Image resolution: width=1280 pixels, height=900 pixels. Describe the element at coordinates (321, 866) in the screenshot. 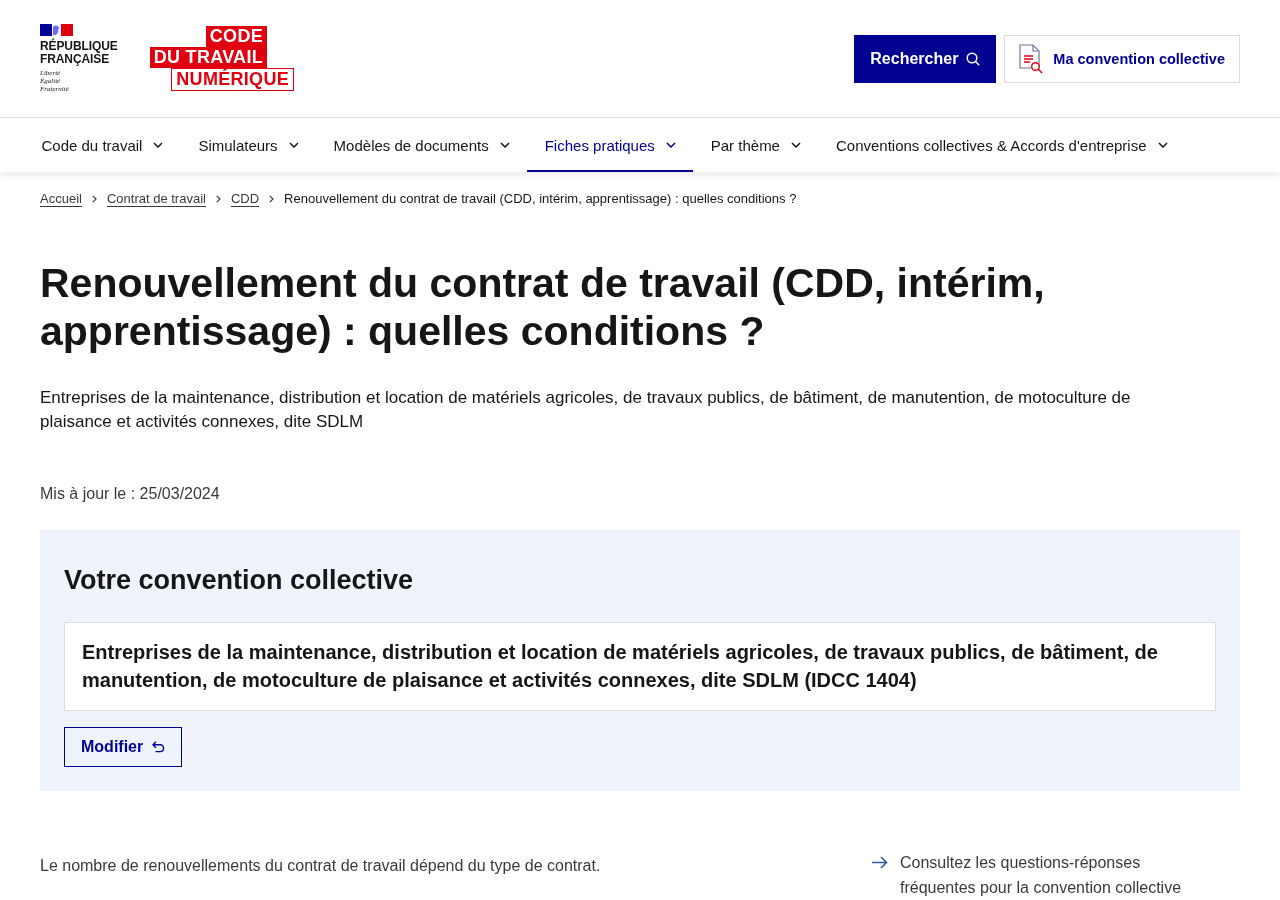

I see `intro-text: Le nombre de renouvellements du contrat de travail dépend du type de contrat.` at that location.